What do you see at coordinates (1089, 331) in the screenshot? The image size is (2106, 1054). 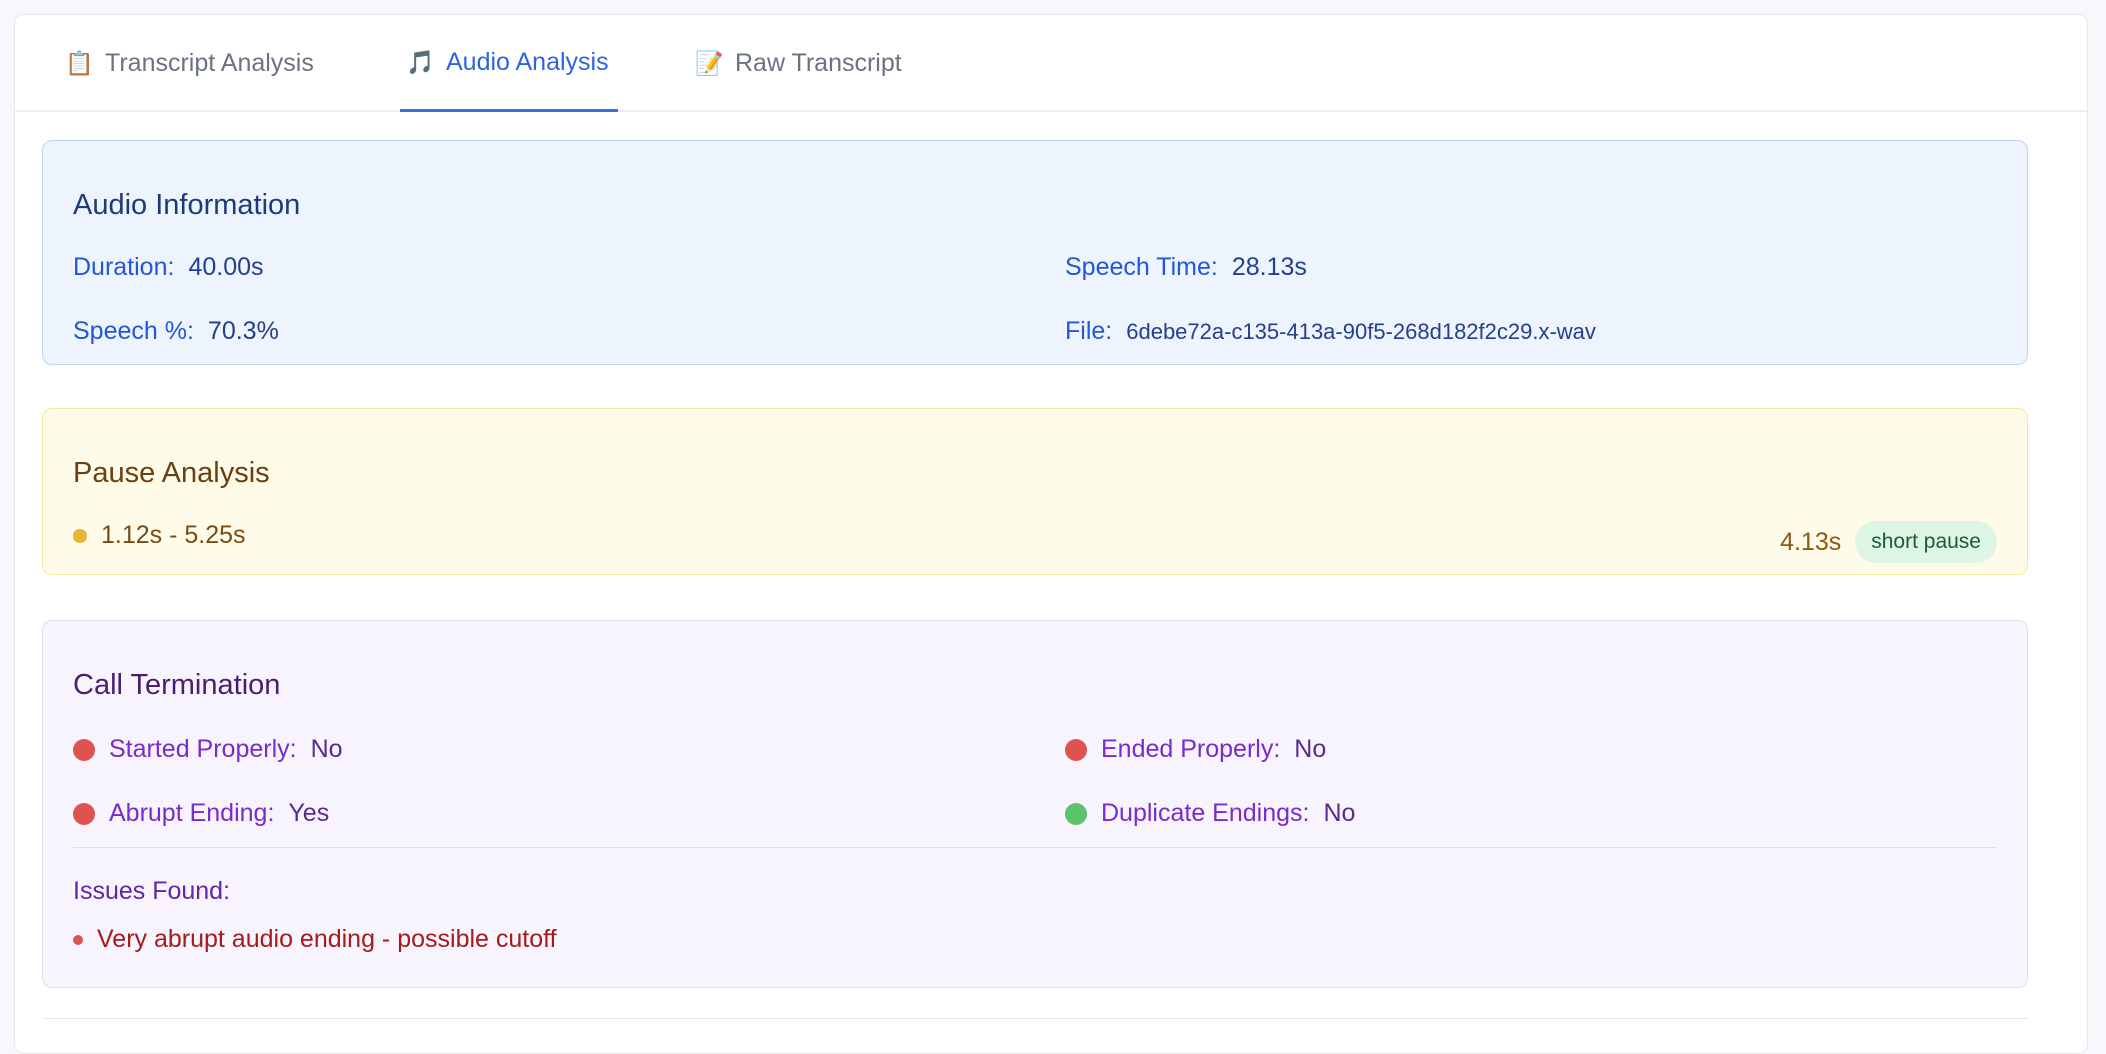 I see `file-label: File:` at bounding box center [1089, 331].